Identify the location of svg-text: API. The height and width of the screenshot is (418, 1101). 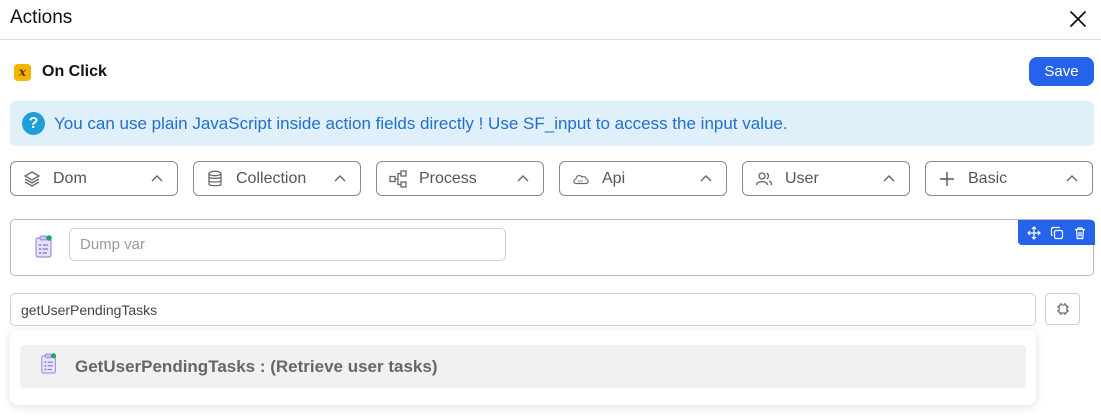
(580, 181).